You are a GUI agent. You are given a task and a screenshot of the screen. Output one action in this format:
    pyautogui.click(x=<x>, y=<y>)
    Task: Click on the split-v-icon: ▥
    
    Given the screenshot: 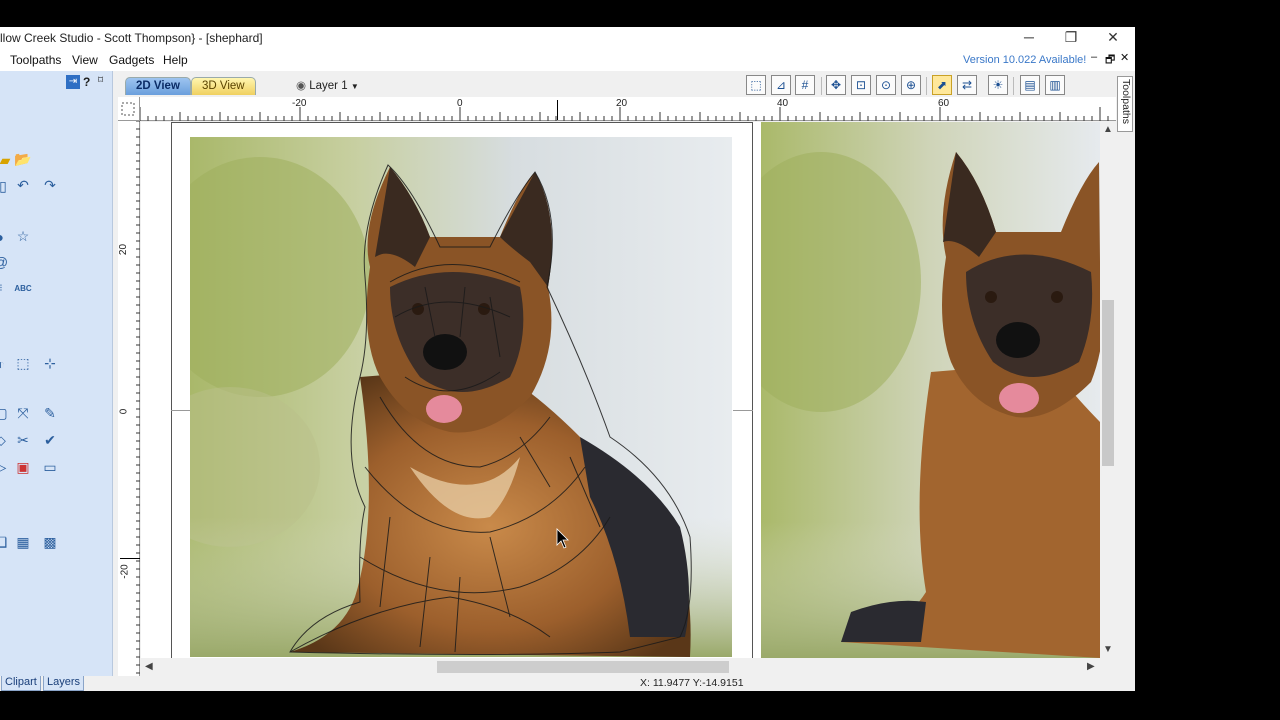 What is the action you would take?
    pyautogui.click(x=1055, y=85)
    